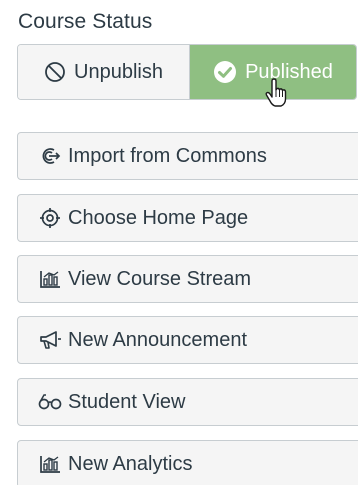  Describe the element at coordinates (158, 217) in the screenshot. I see `choose-home-page-label: Choose Home Page` at that location.